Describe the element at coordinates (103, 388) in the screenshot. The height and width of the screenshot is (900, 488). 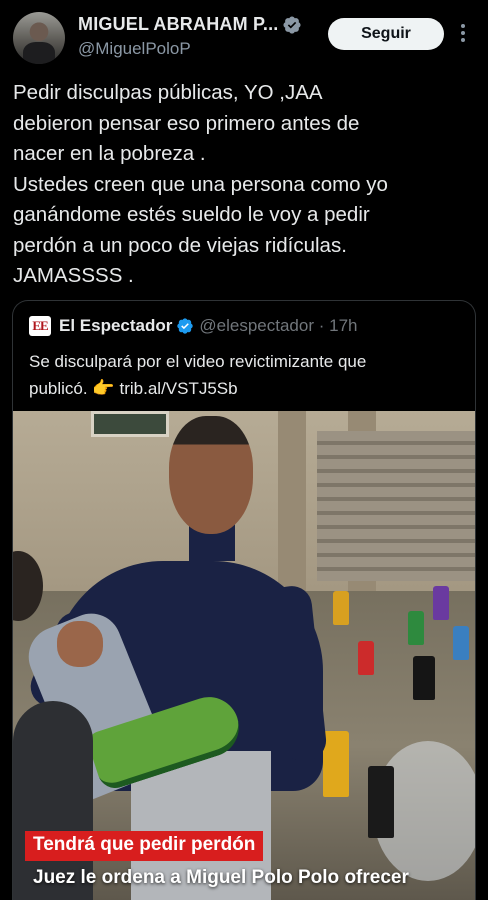
I see `pointing-hand-icon: 👉` at that location.